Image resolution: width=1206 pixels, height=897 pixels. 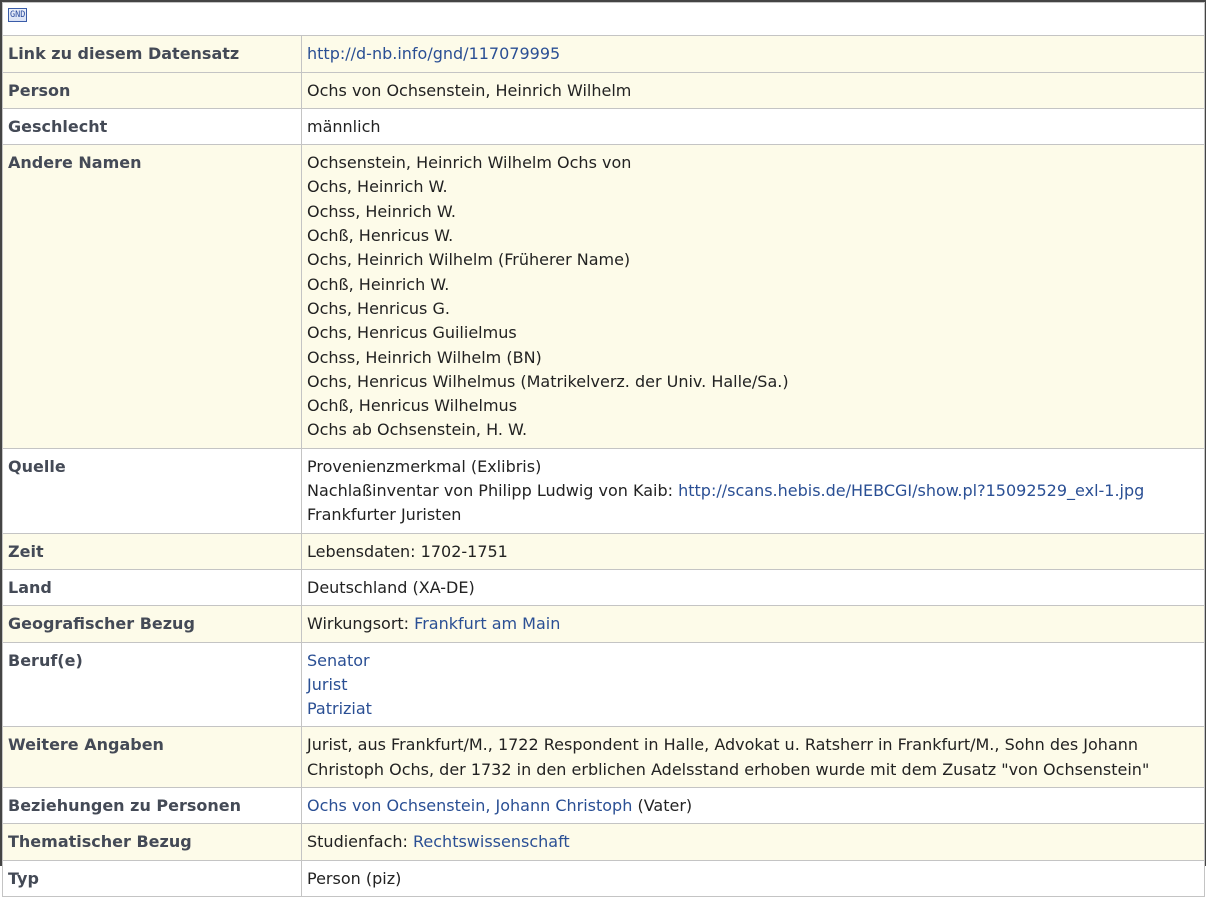 I want to click on label-person: Person, so click(x=152, y=90).